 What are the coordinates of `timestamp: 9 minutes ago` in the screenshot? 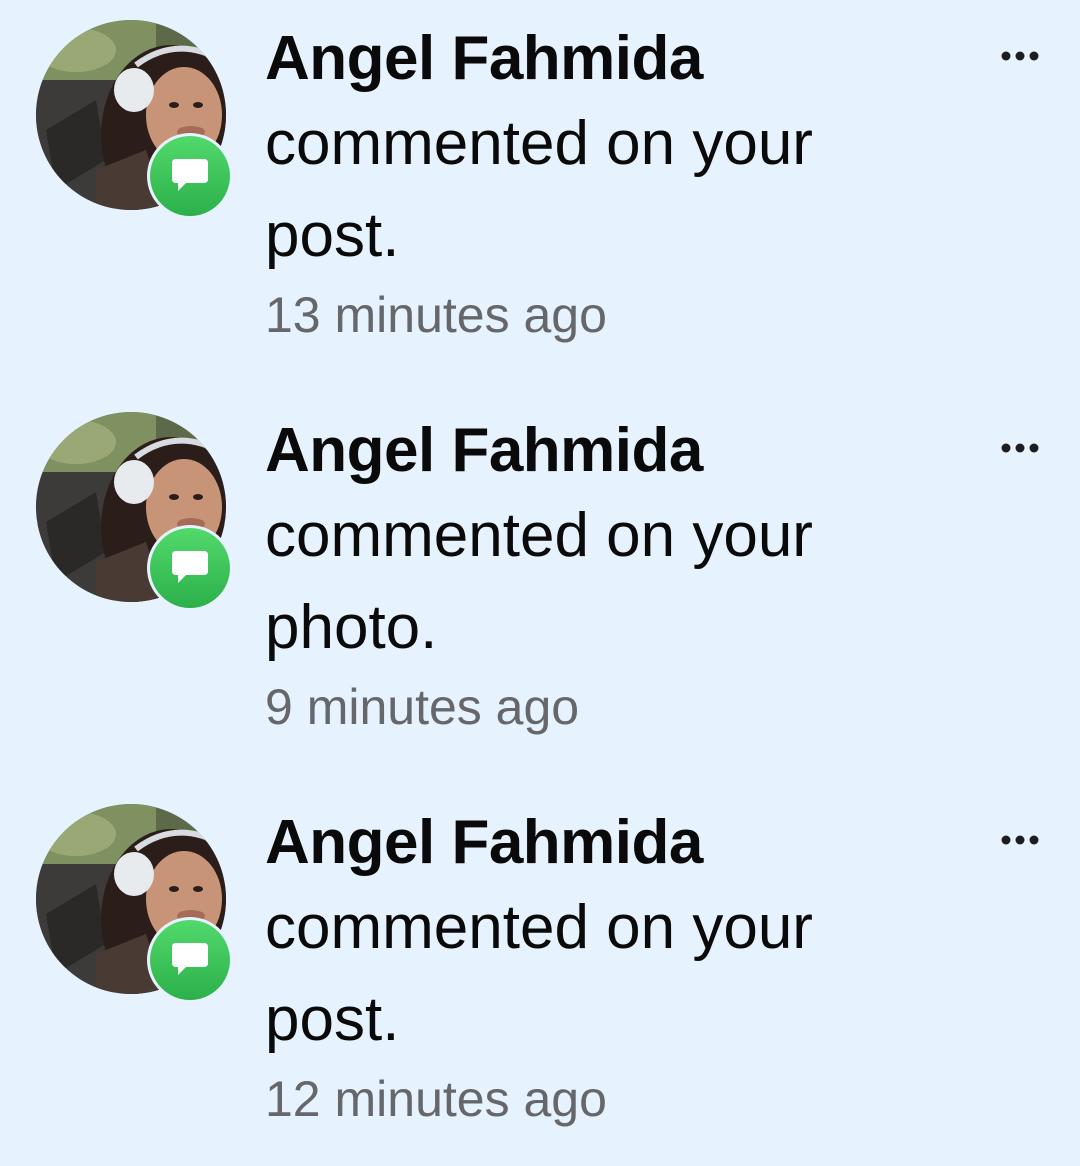 It's located at (422, 707).